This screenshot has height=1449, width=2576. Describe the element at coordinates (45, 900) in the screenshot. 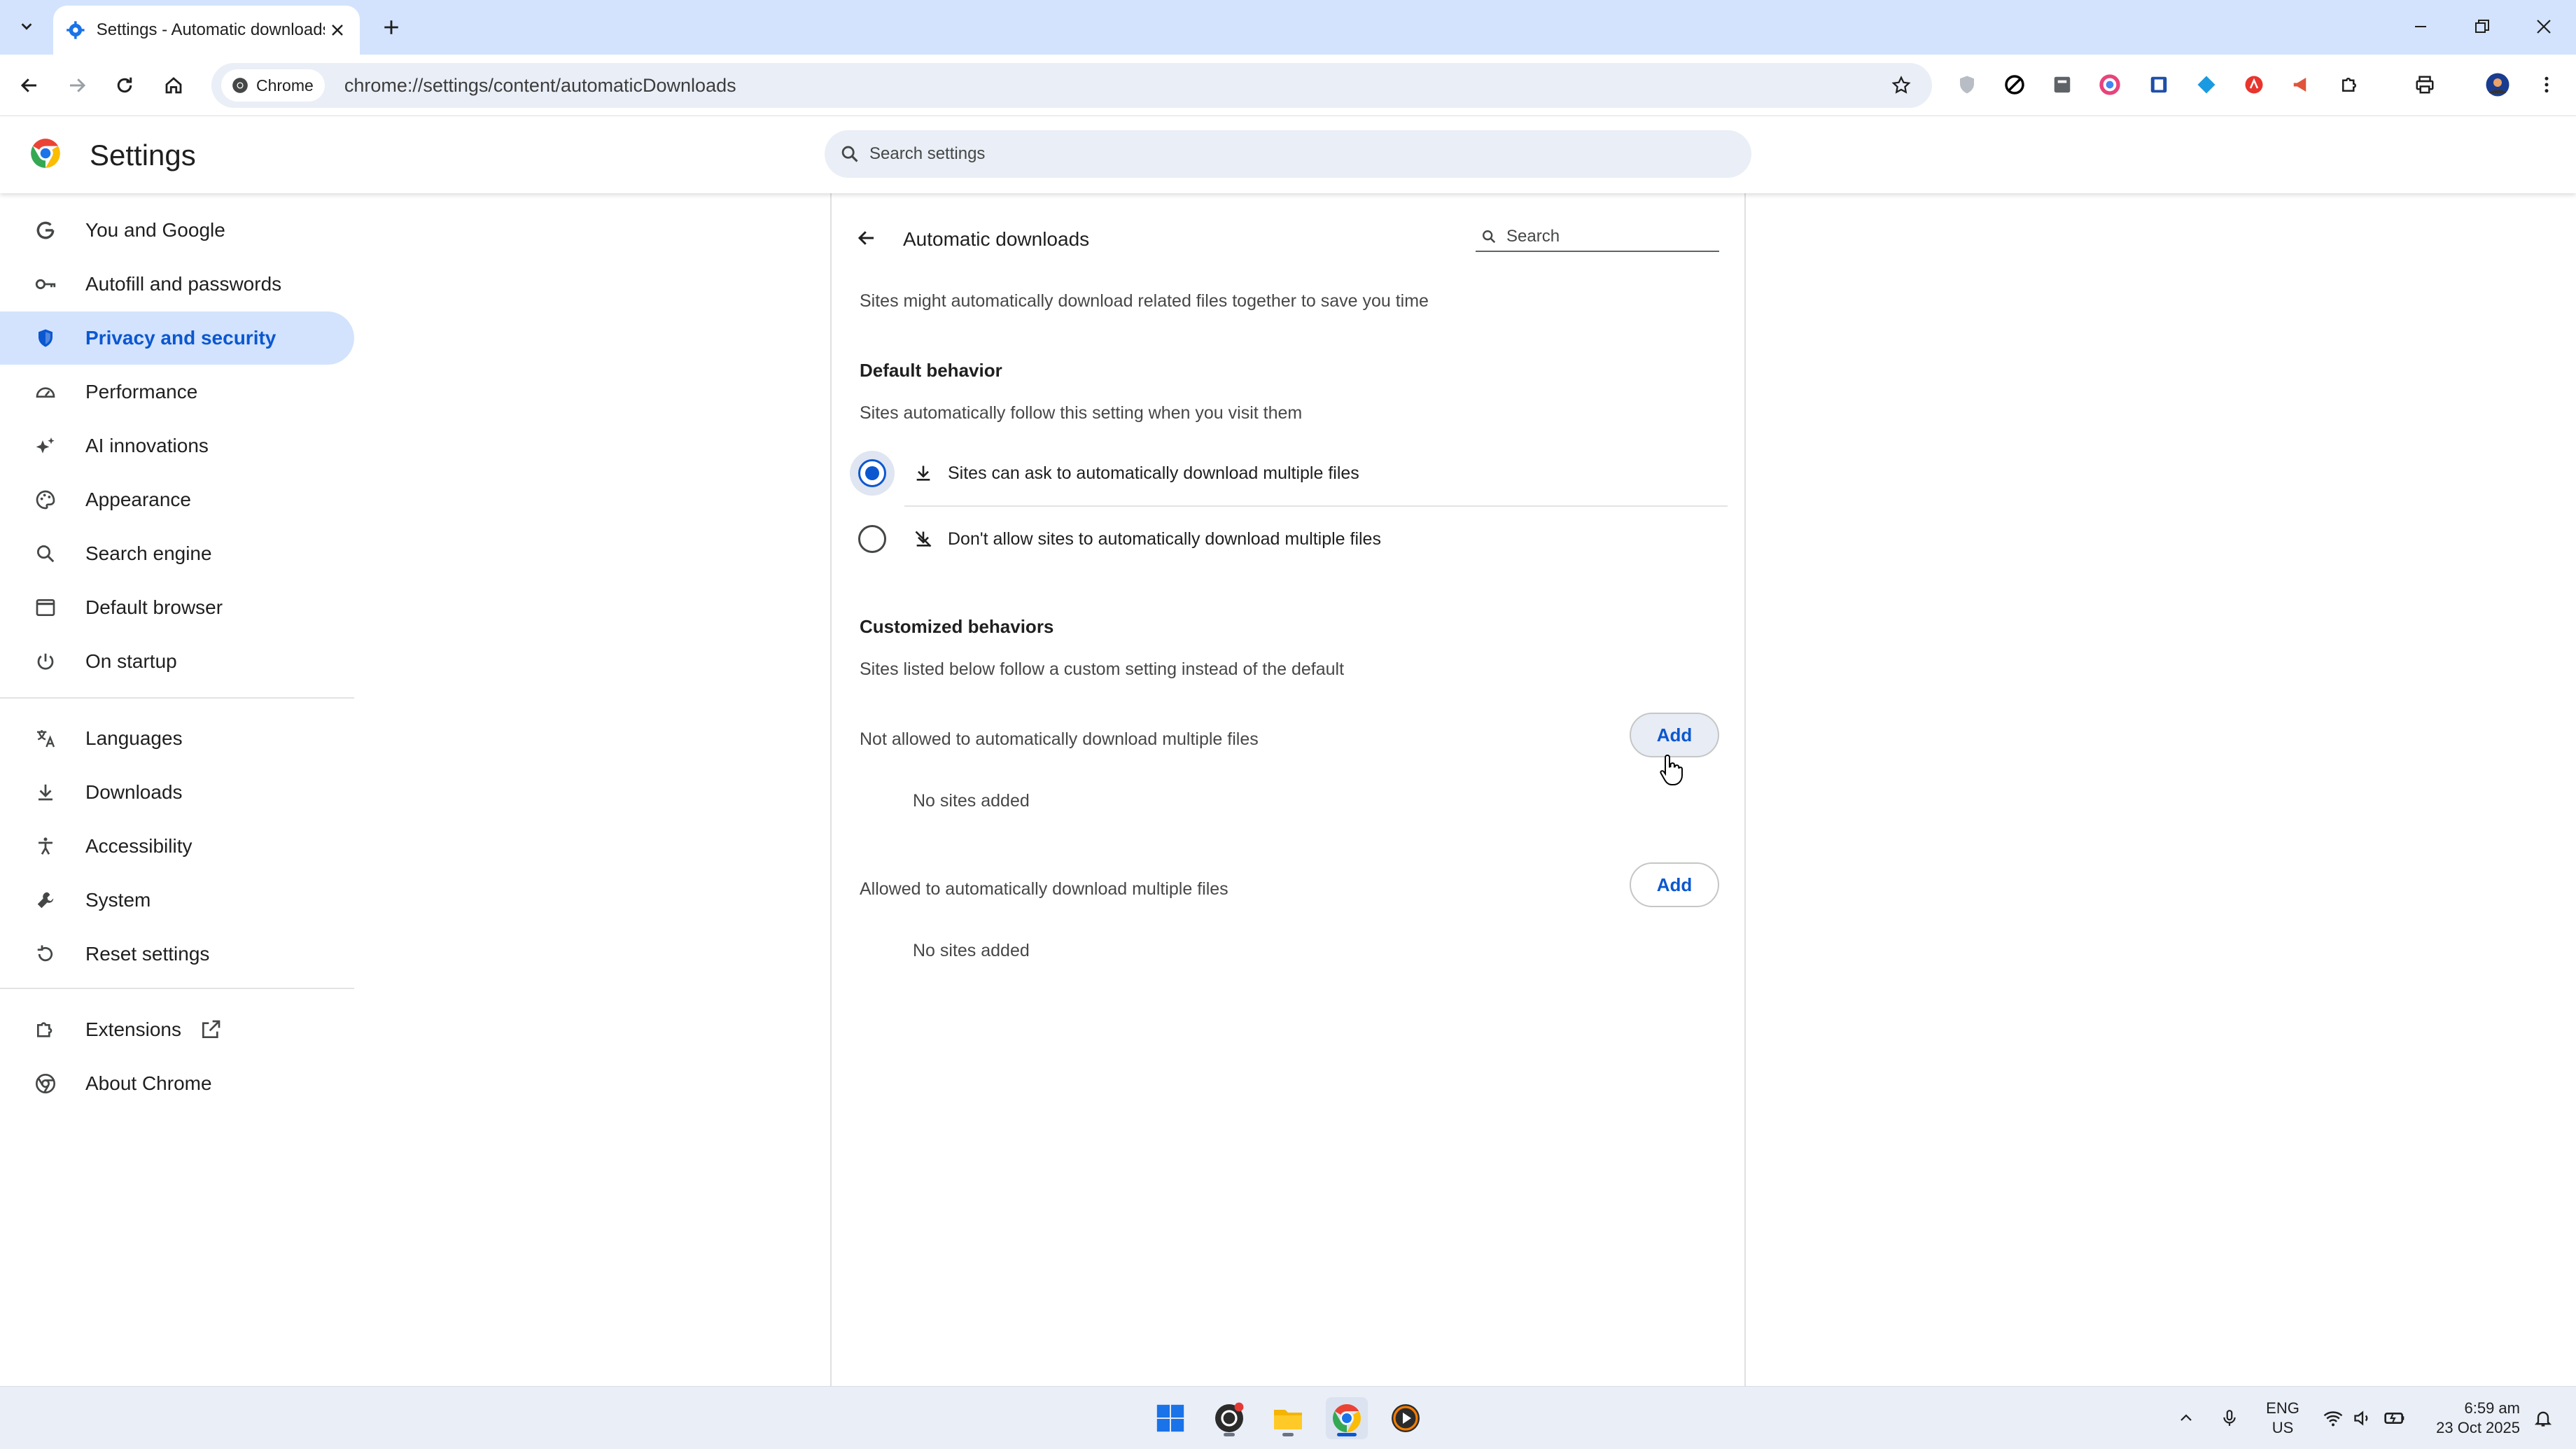

I see `wrench-icon` at that location.